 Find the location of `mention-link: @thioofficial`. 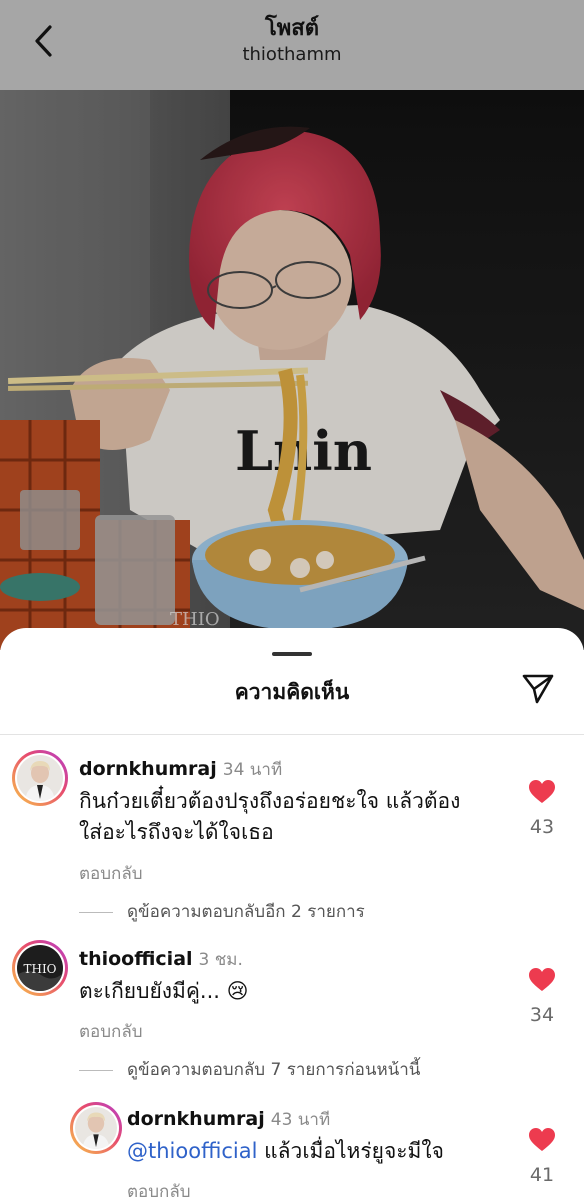

mention-link: @thioofficial is located at coordinates (192, 1151).